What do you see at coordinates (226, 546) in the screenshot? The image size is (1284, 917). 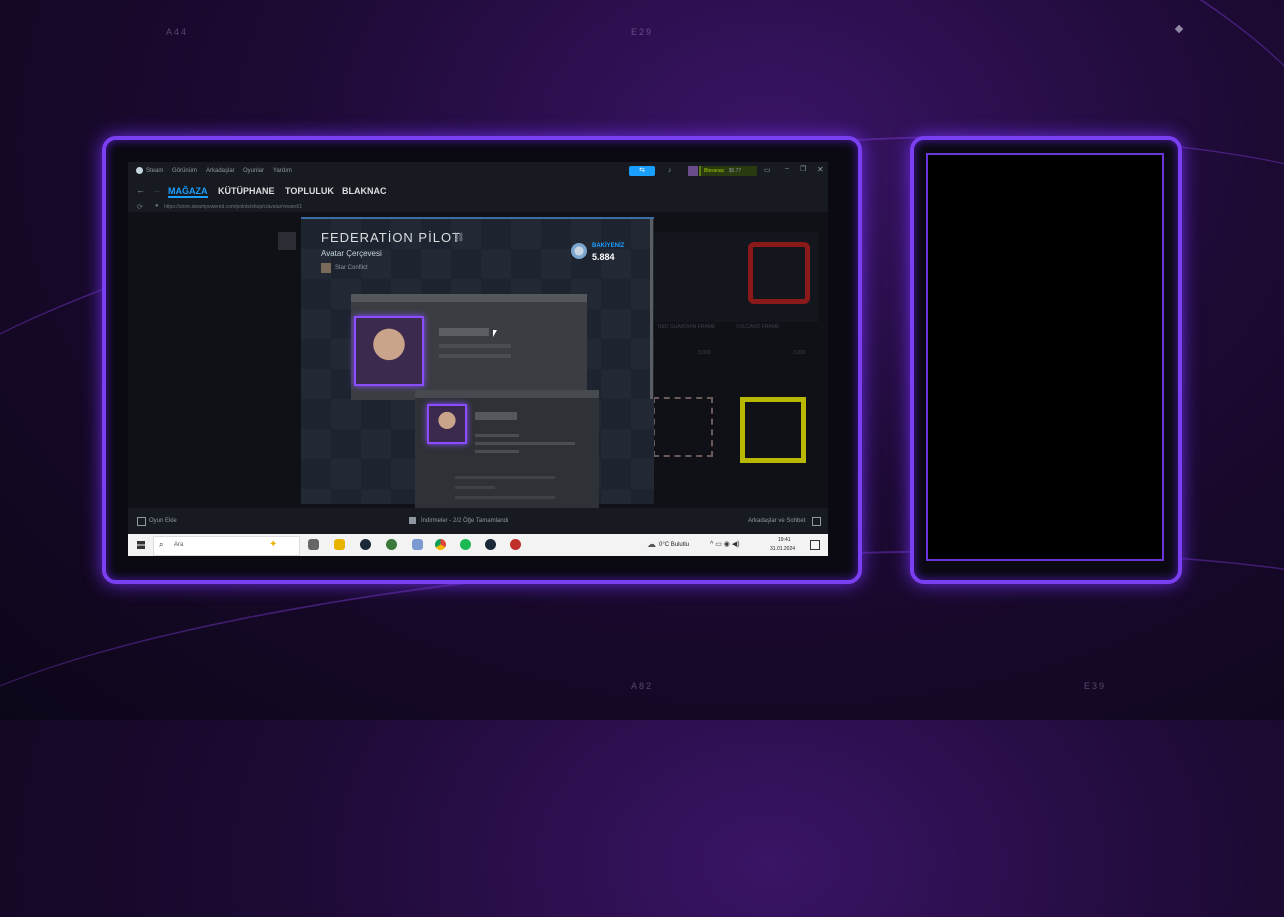 I see `taskbar-search: ⌕ Ara ✦` at bounding box center [226, 546].